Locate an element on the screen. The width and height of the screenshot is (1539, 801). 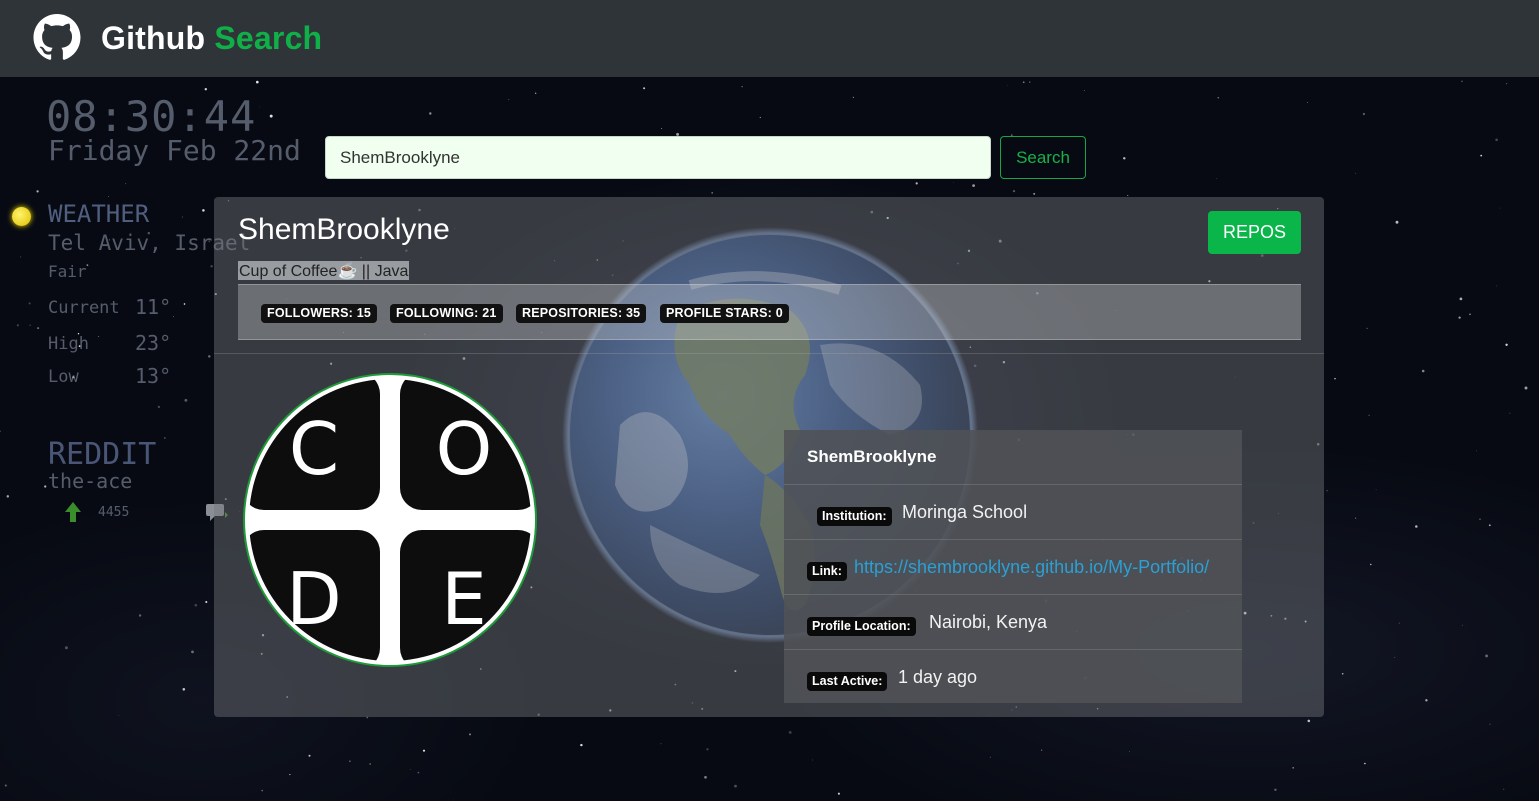
sun-icon is located at coordinates (21, 216).